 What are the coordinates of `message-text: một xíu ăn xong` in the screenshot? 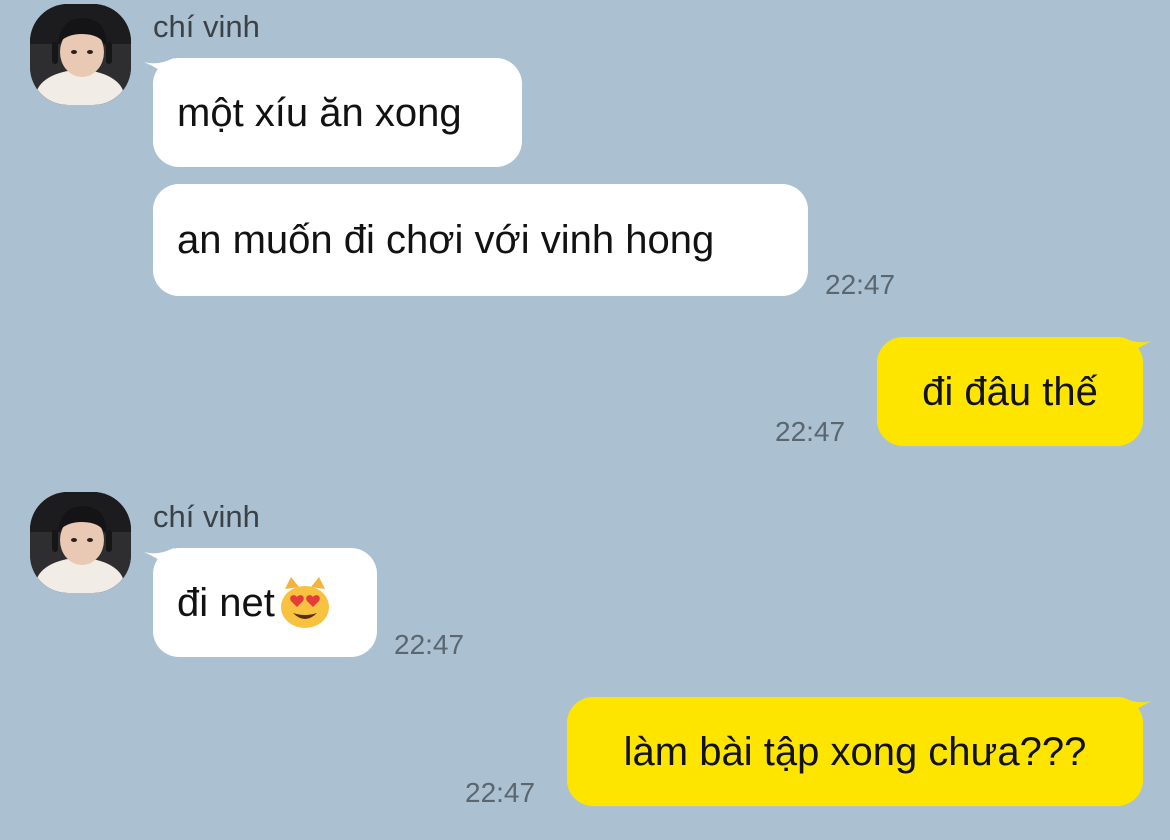 It's located at (319, 112).